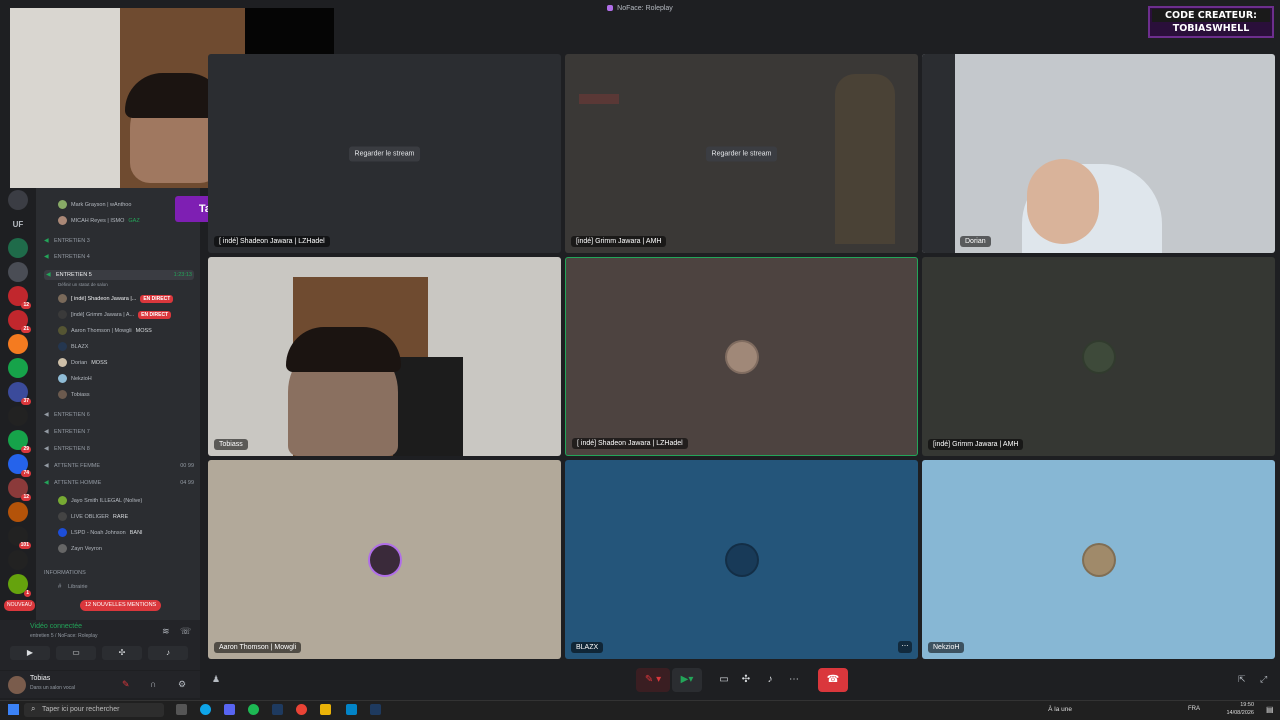 The image size is (1280, 720). I want to click on new-mentions-badge: 12 NOUVELLES MENTIONS, so click(121, 605).